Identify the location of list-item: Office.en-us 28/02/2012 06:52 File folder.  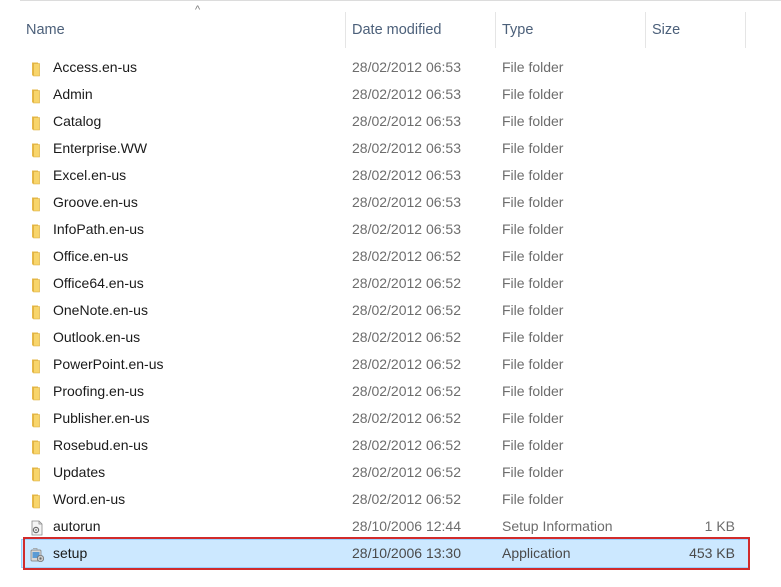
(385, 256).